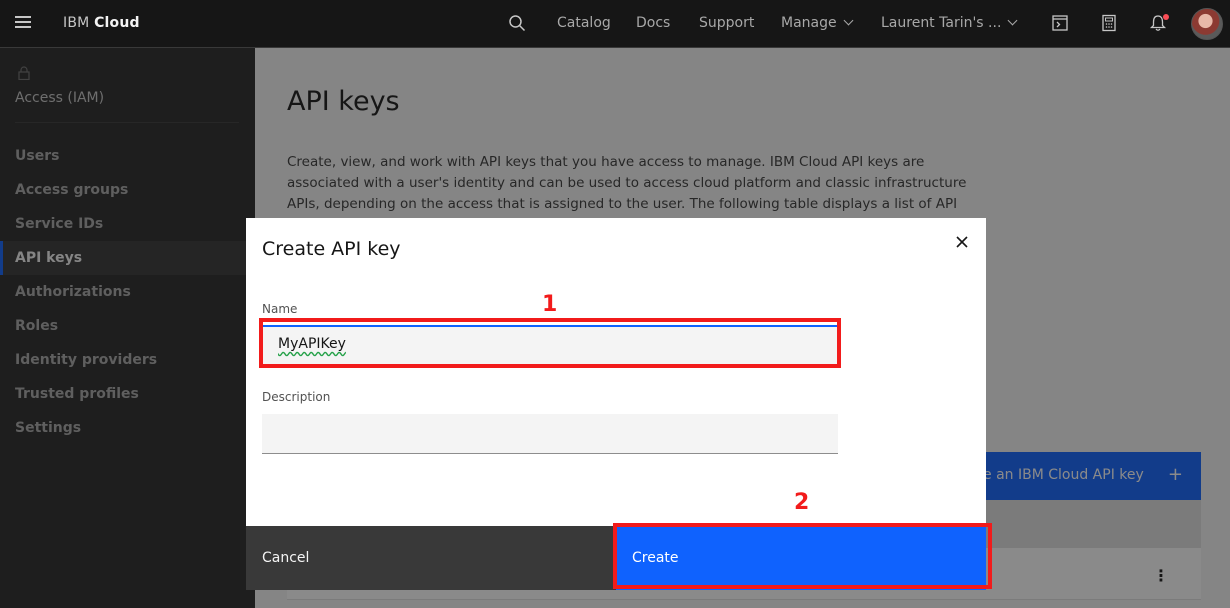  What do you see at coordinates (517, 23) in the screenshot?
I see `search-icon` at bounding box center [517, 23].